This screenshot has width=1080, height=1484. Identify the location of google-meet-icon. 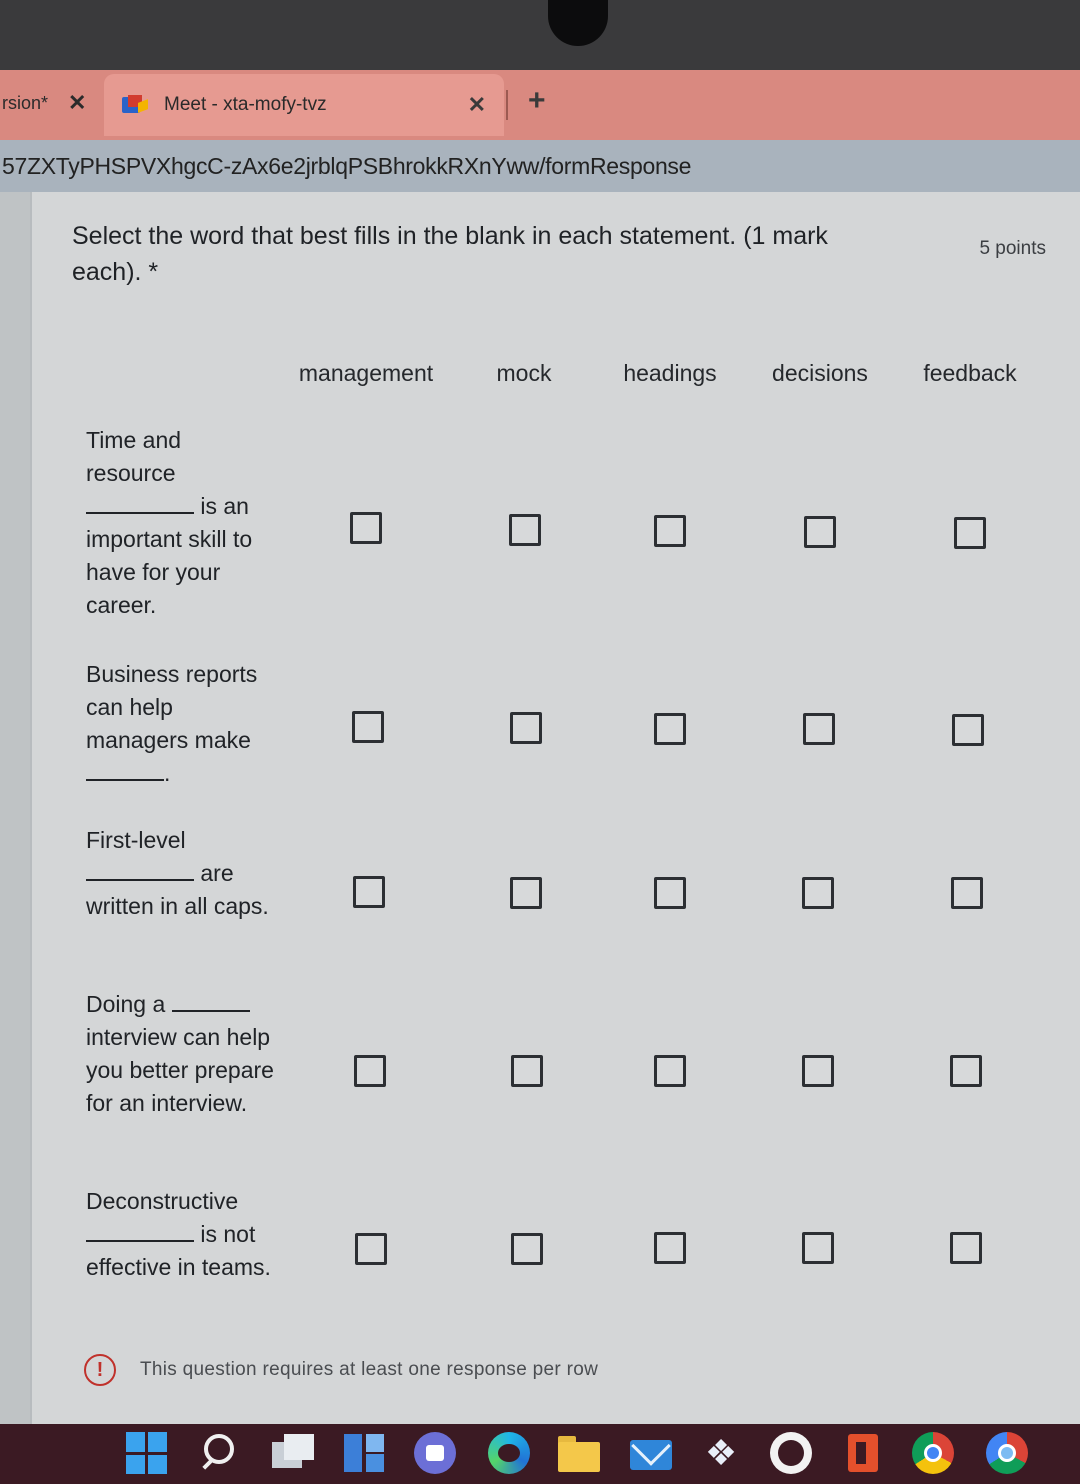
(136, 105).